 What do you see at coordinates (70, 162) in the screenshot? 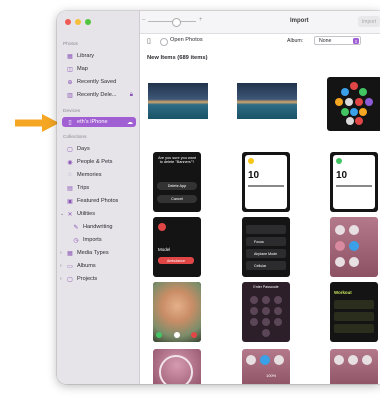
I see `people-icon: ◉` at bounding box center [70, 162].